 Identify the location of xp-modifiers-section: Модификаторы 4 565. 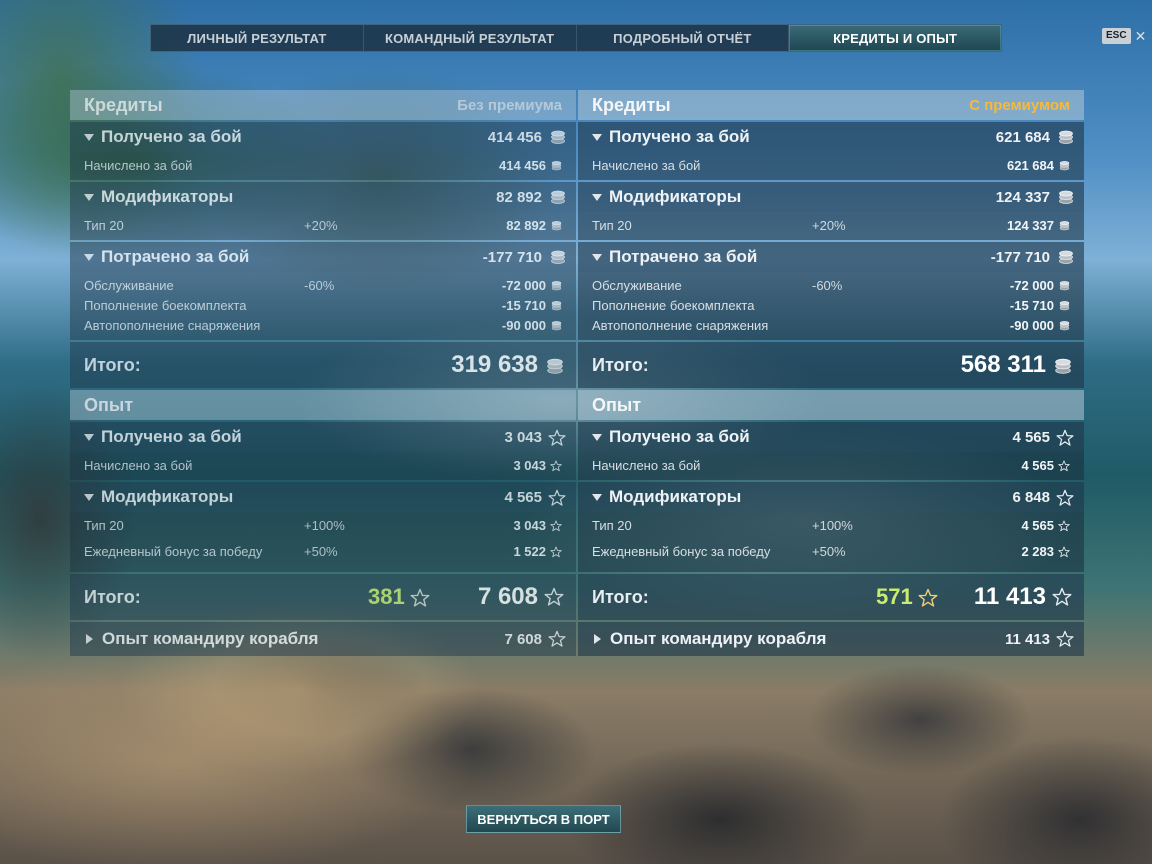
(323, 497).